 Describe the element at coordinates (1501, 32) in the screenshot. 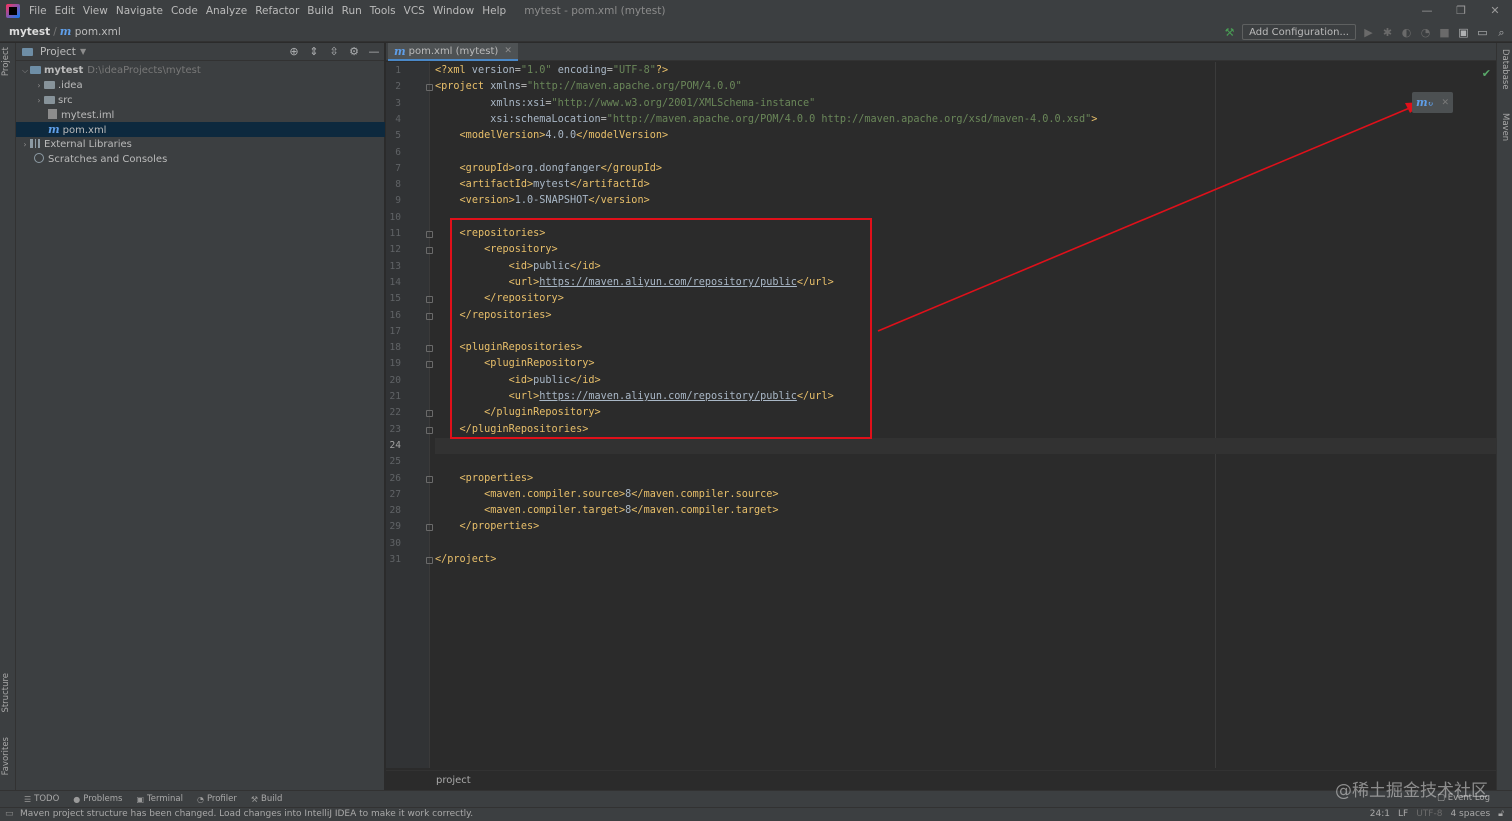

I see `search-icon: ⌕` at that location.